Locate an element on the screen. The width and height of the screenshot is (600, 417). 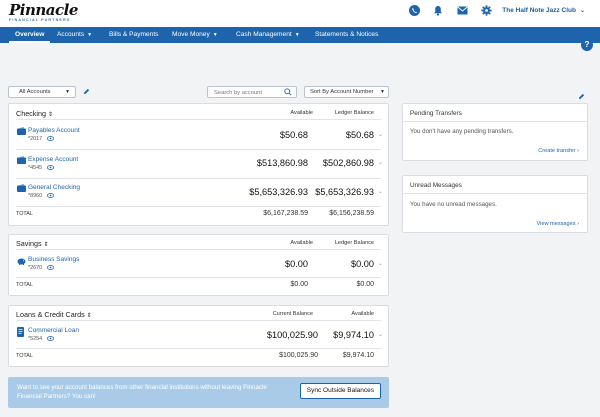
current-balance: $100,025.90 is located at coordinates (292, 335).